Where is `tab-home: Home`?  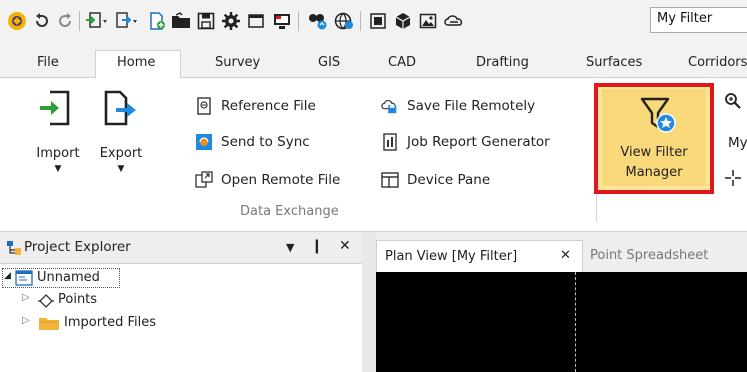
tab-home: Home is located at coordinates (136, 62).